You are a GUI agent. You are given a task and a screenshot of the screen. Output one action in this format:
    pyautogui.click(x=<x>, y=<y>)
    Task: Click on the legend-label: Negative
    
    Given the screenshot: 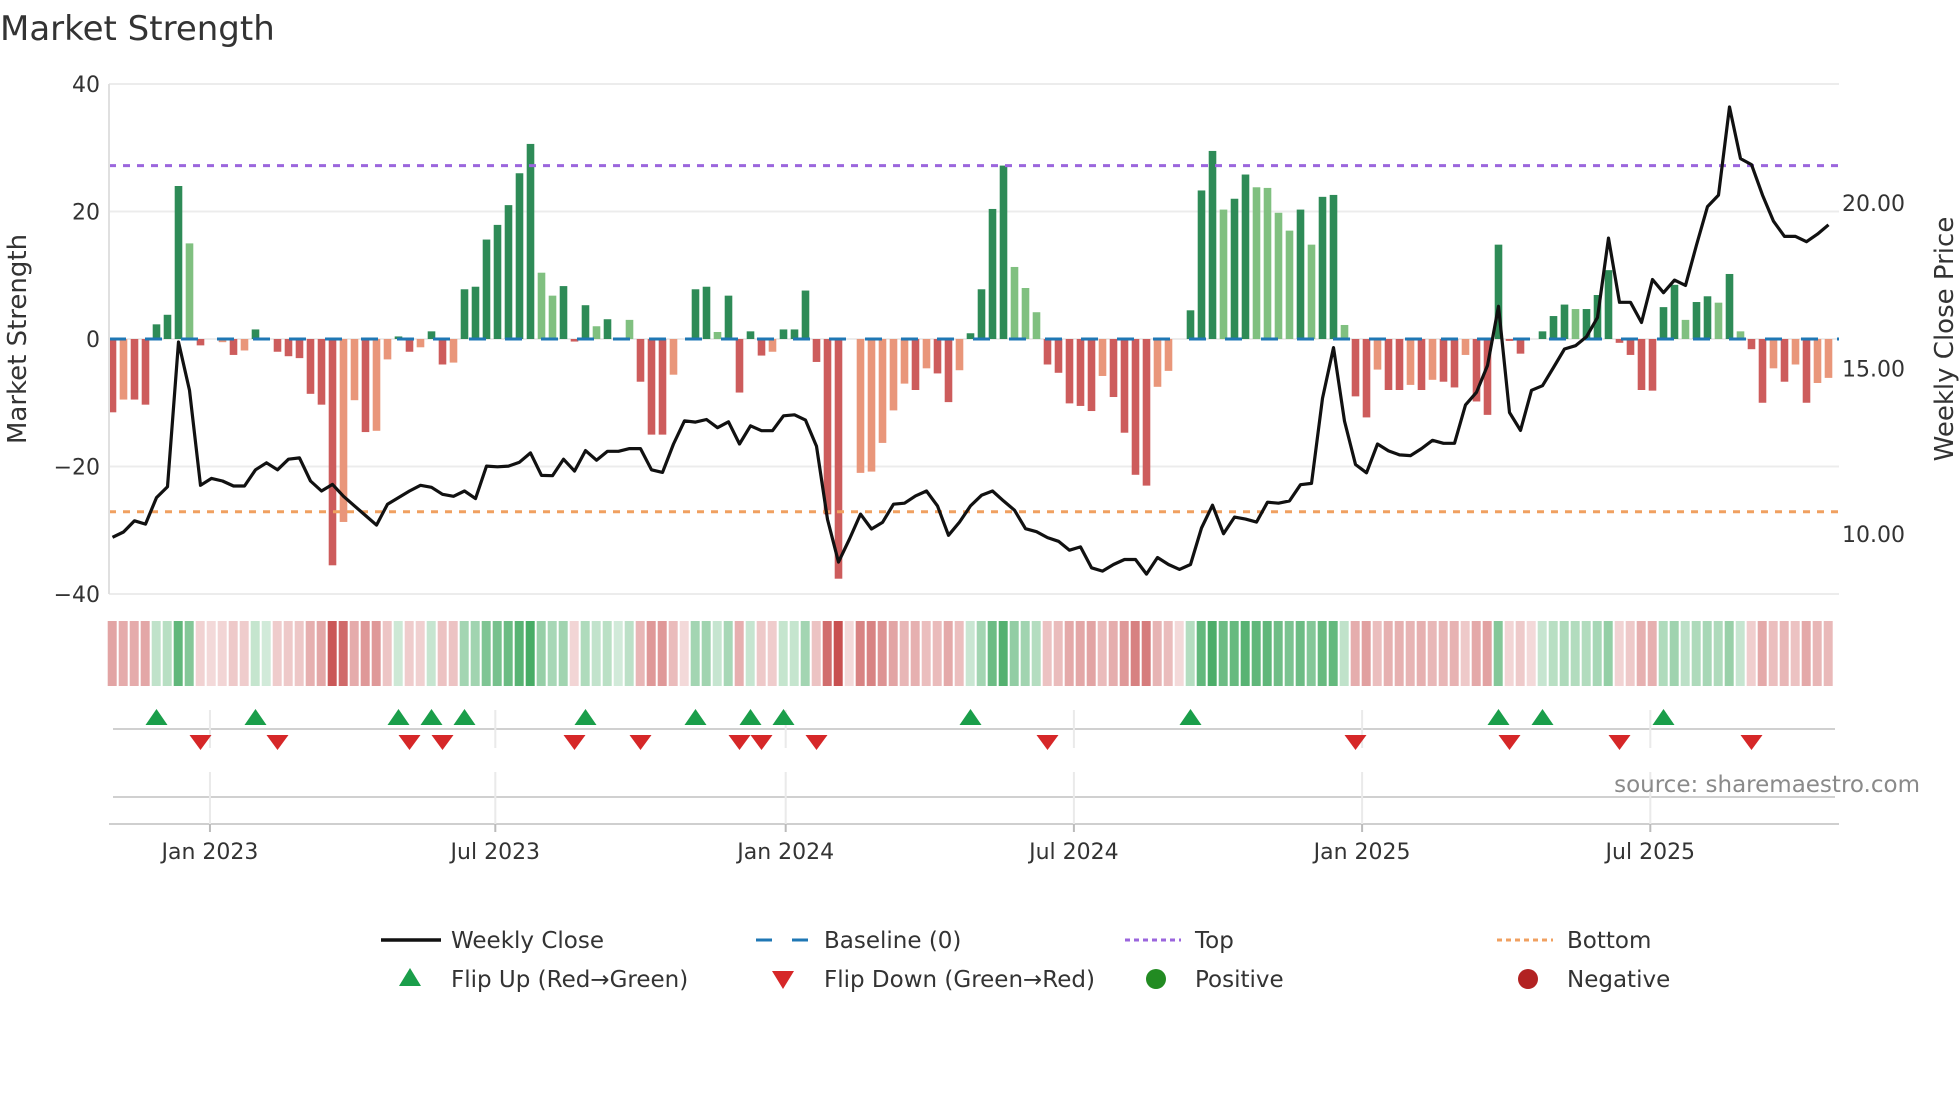 What is the action you would take?
    pyautogui.click(x=1618, y=980)
    